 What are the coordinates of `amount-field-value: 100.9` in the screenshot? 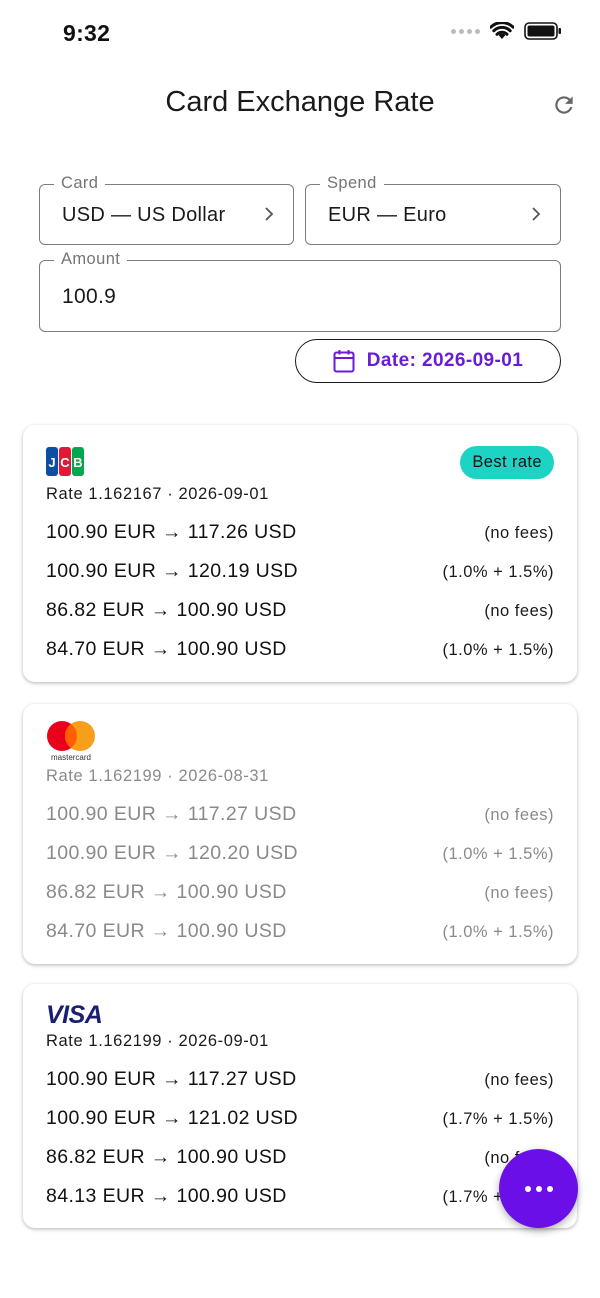 It's located at (89, 297).